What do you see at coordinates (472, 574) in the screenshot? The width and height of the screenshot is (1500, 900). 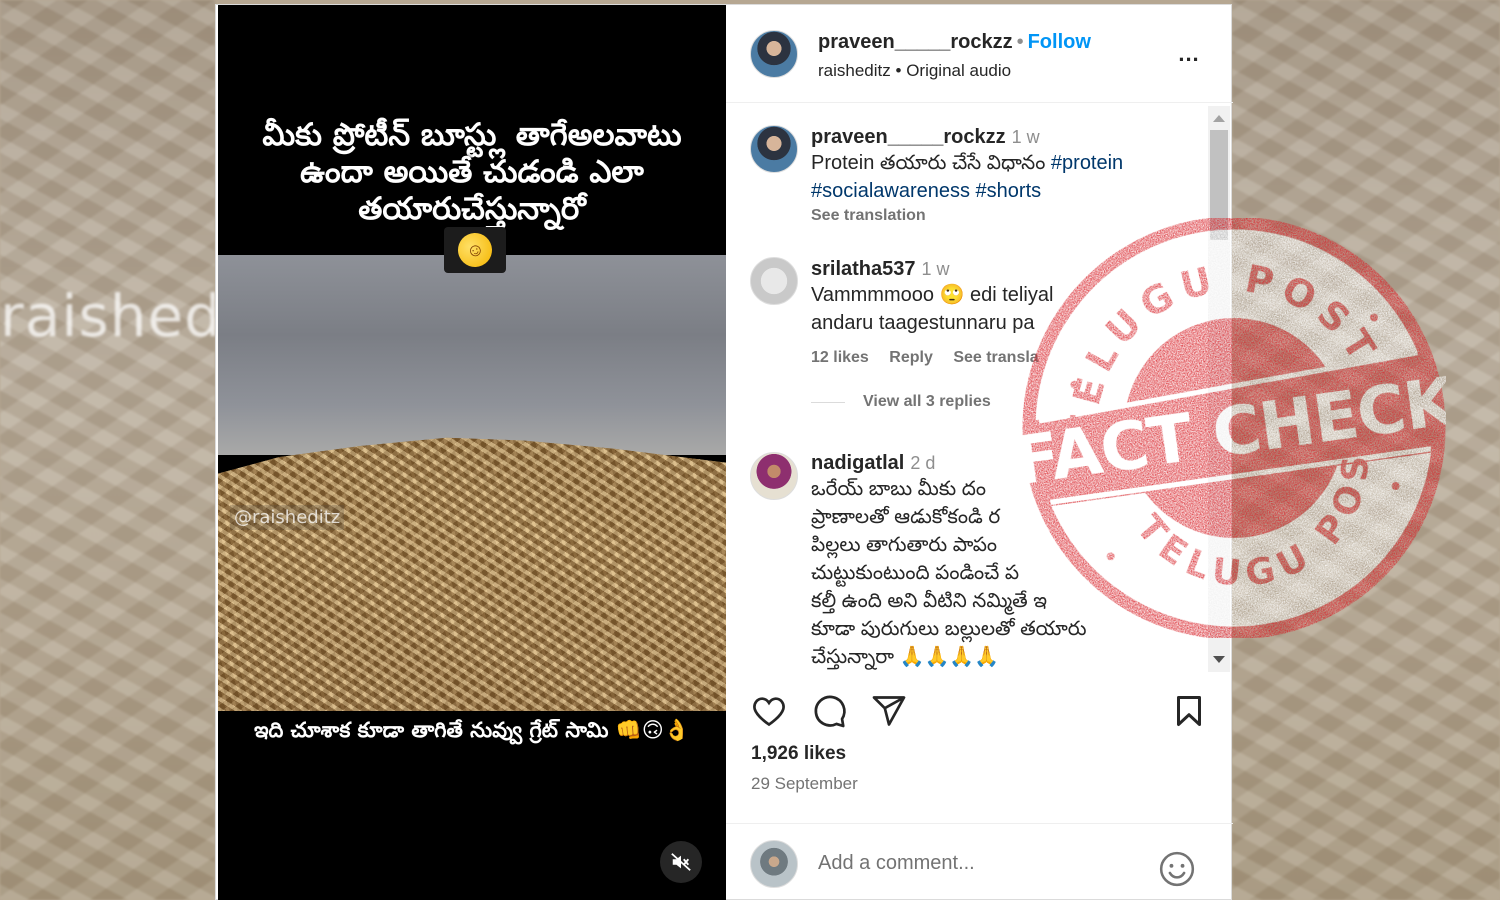 I see `mealworms-image` at bounding box center [472, 574].